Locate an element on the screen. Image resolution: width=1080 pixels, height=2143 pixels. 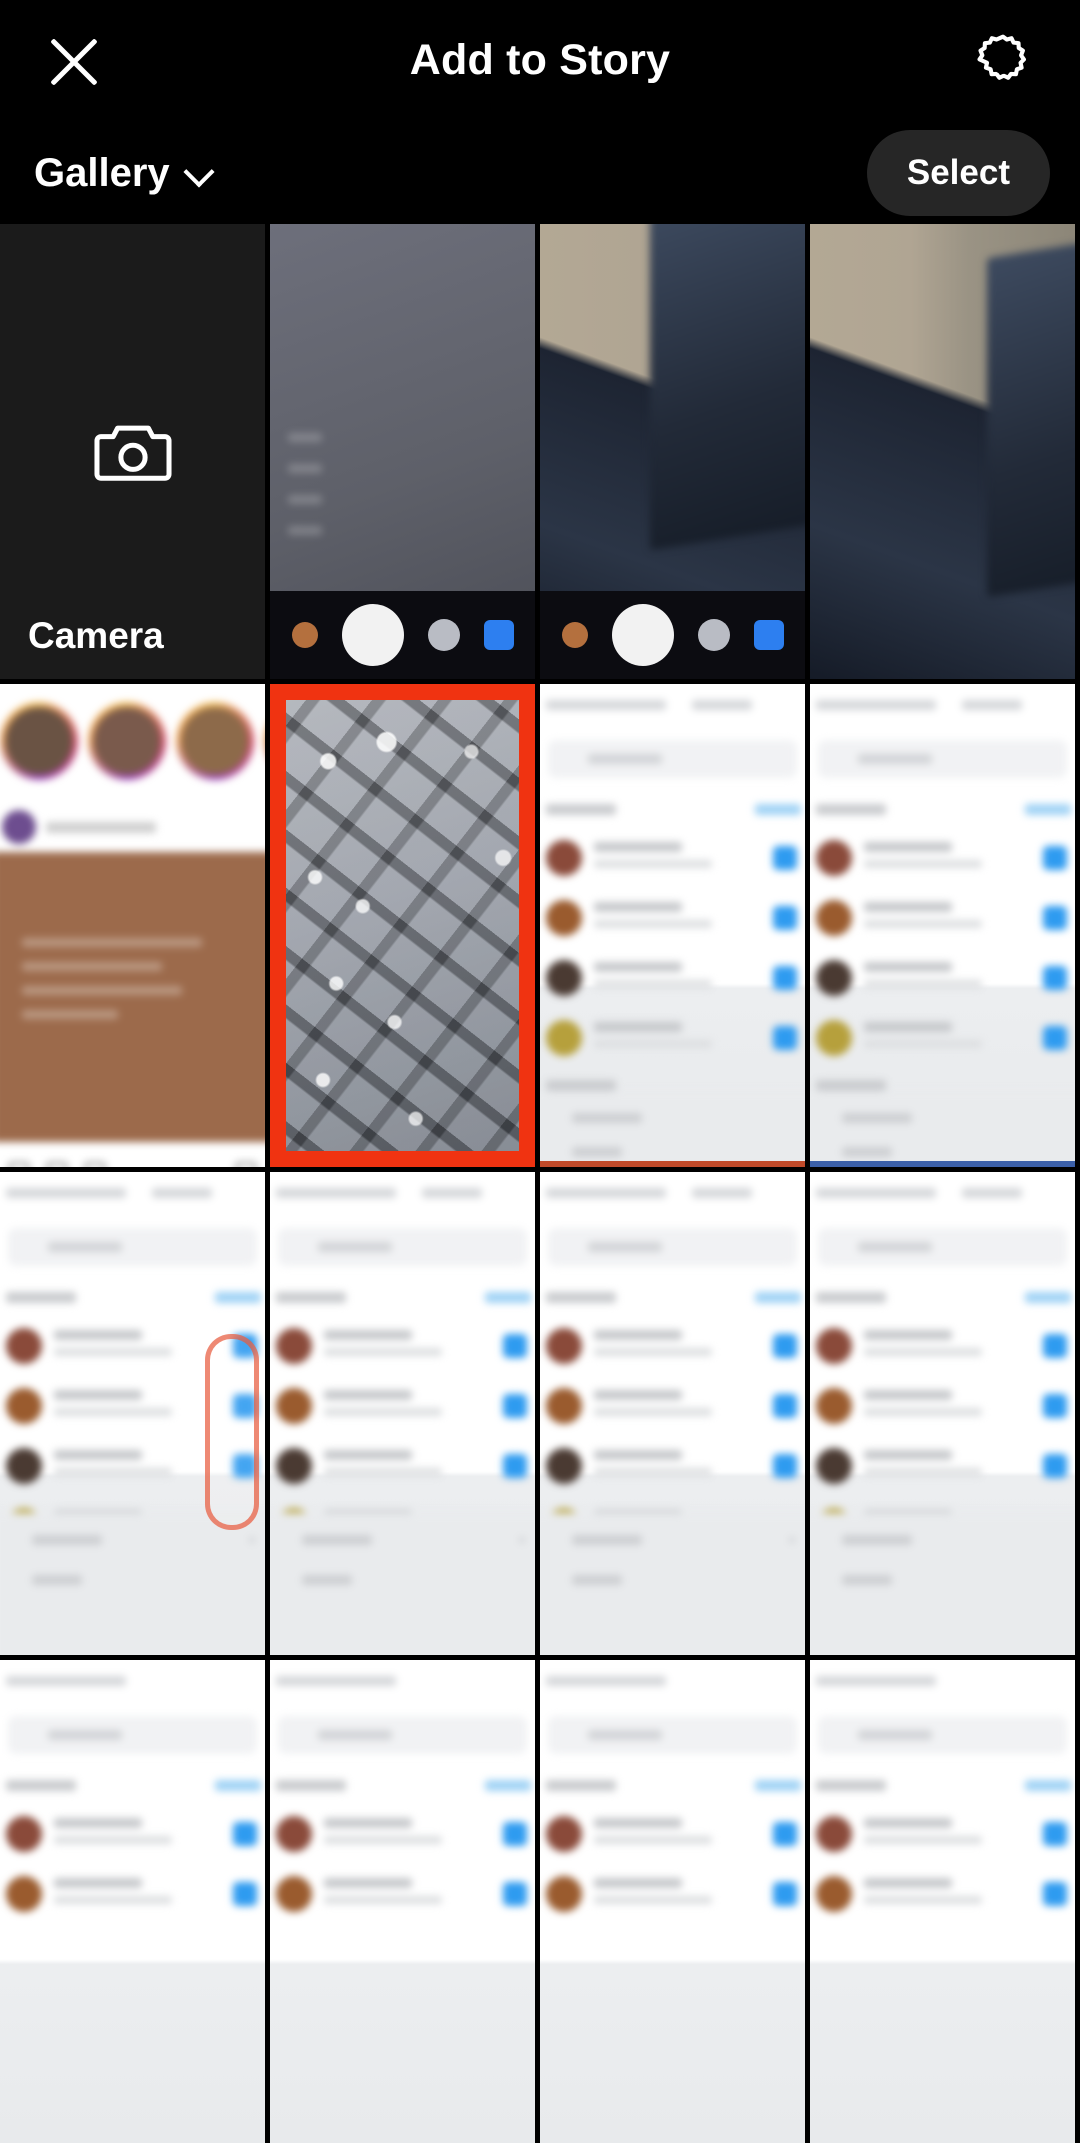
page-title: Add to Story is located at coordinates (540, 60).